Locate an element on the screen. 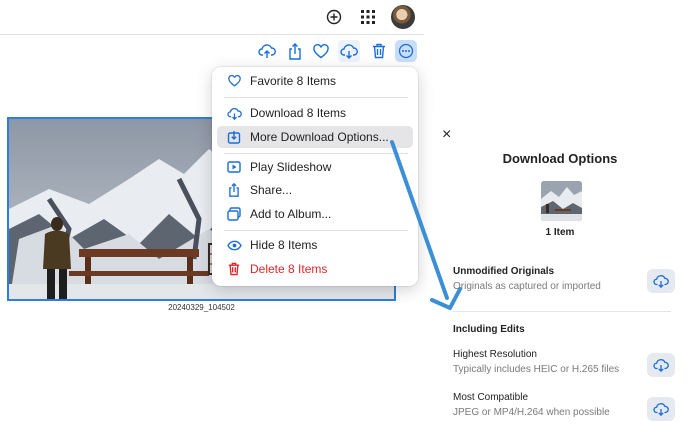 This screenshot has width=688, height=439. option-subtitle: JPEG or MP4/H.264 when possible is located at coordinates (531, 412).